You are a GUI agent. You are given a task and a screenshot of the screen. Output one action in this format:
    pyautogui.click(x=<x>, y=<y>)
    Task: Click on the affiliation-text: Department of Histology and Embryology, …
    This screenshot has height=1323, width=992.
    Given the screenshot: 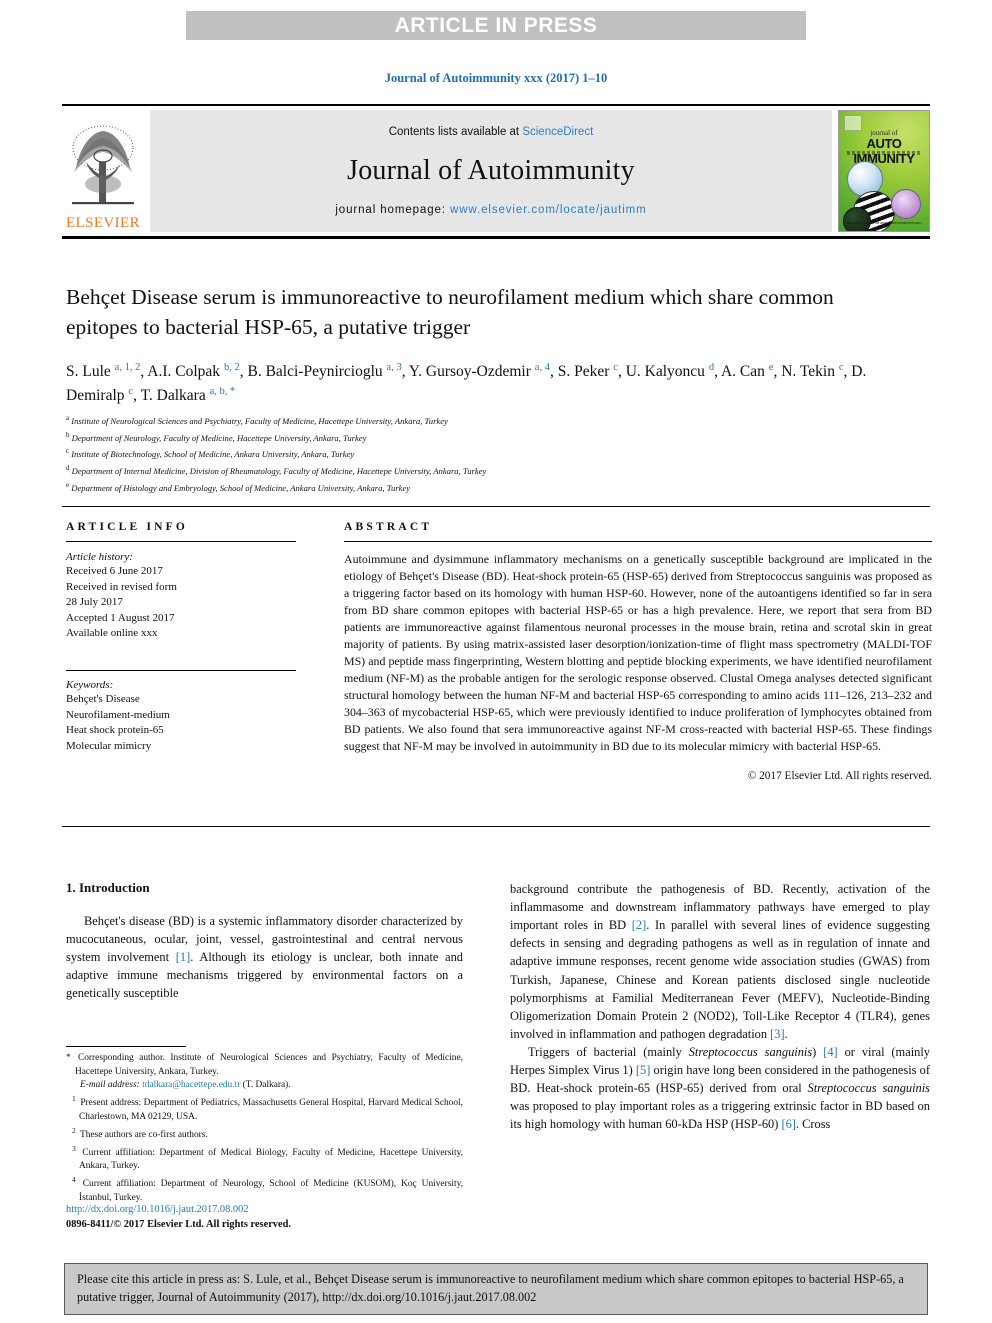 What is the action you would take?
    pyautogui.click(x=241, y=487)
    